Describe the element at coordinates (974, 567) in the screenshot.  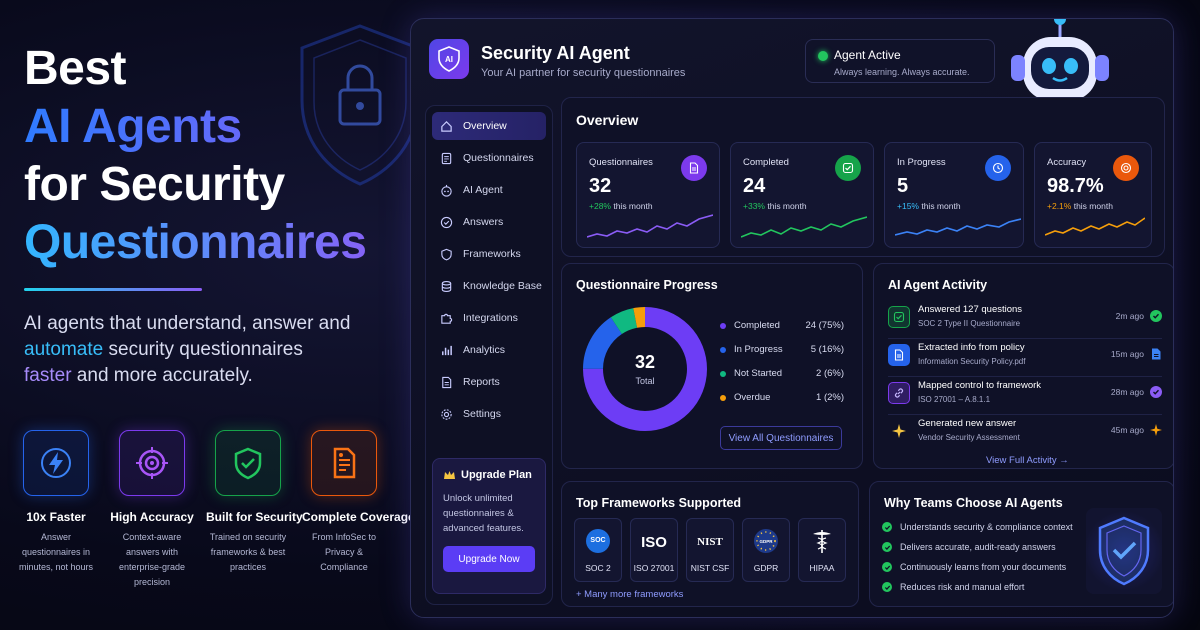
I see `why-item: Continuously learns from your documents` at that location.